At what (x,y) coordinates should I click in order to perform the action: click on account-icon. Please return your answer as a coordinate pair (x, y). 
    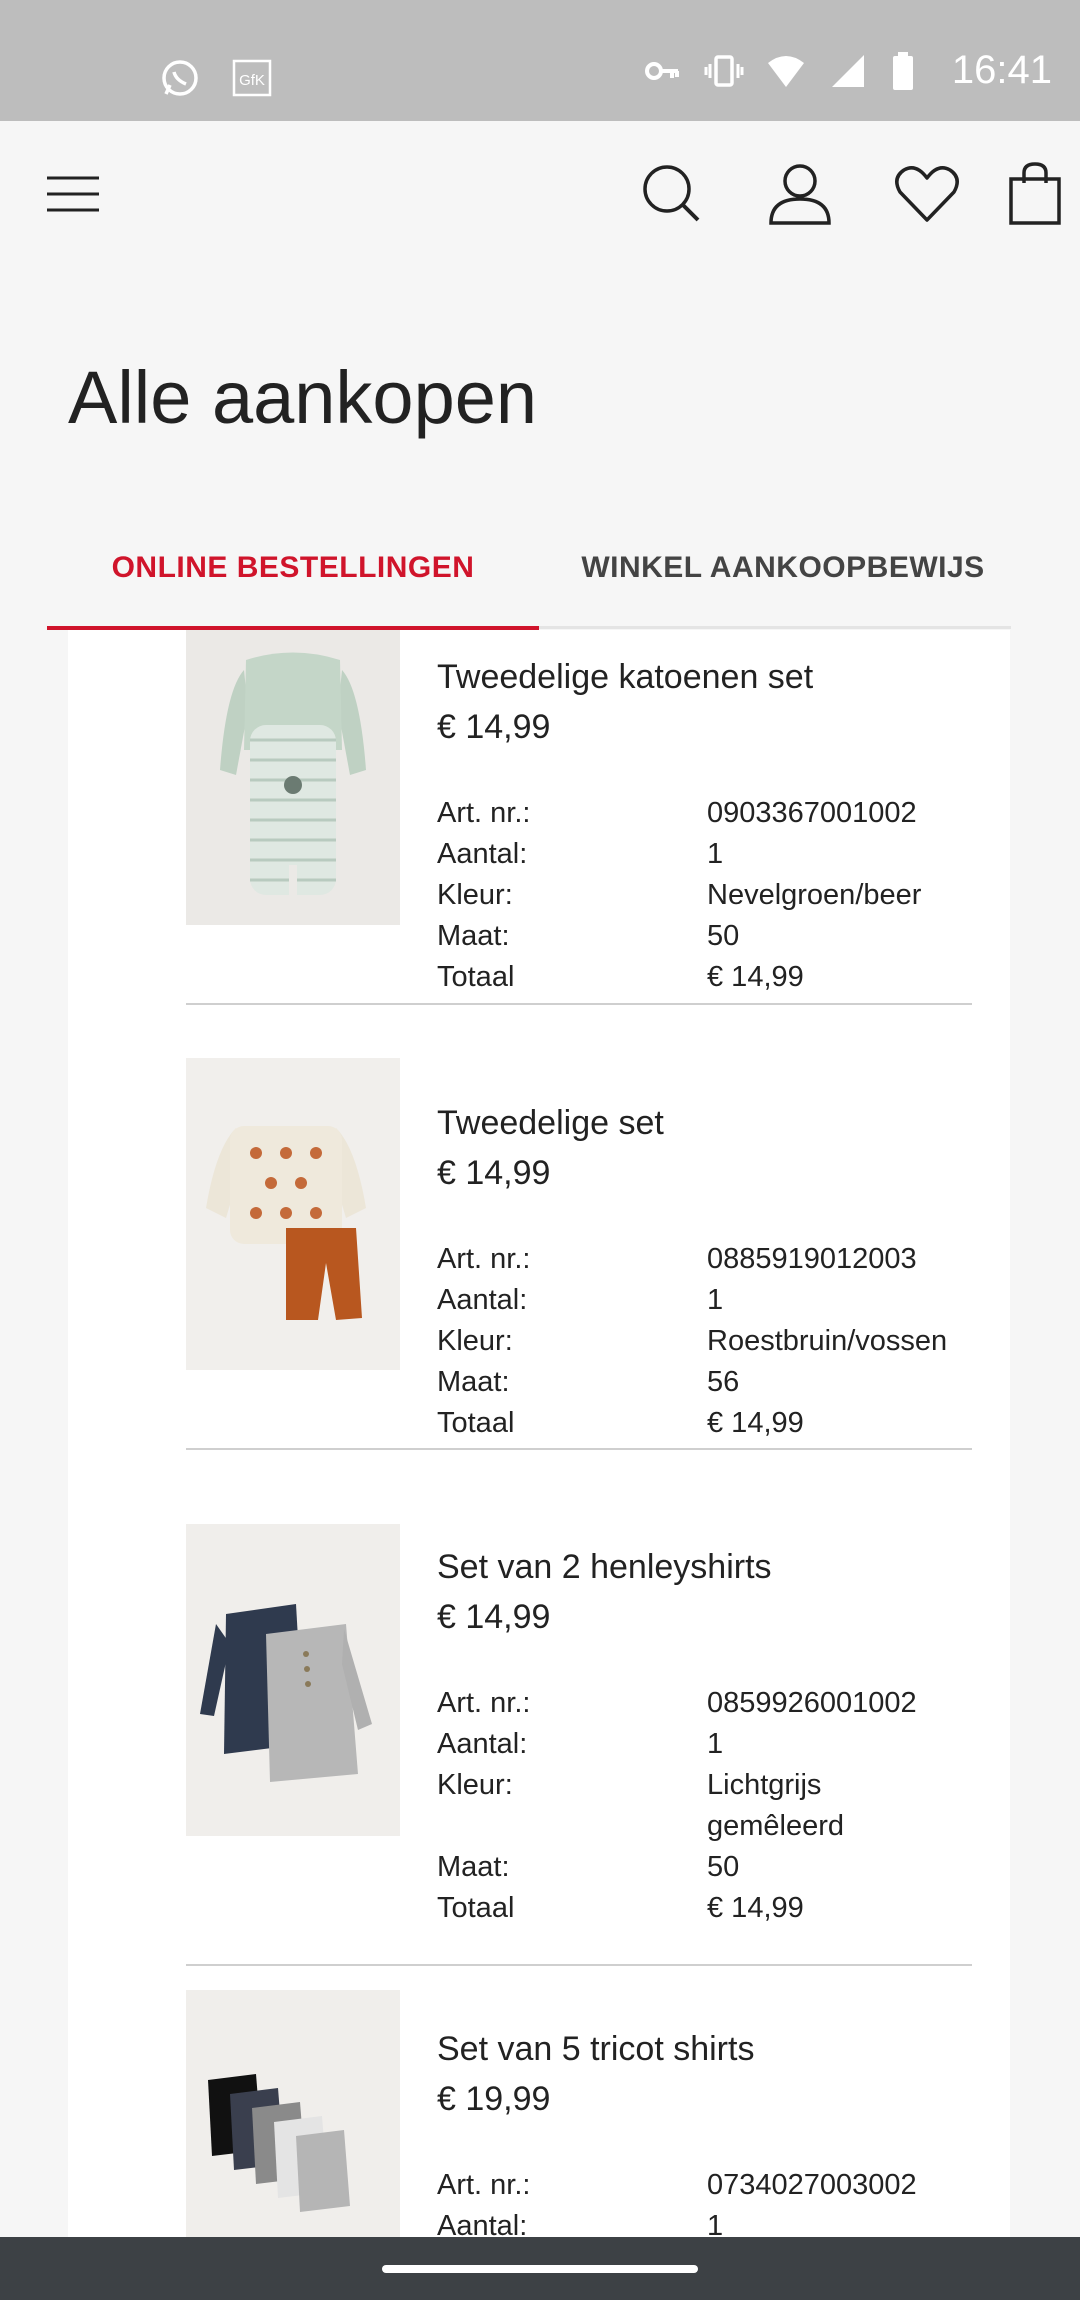
    Looking at the image, I should click on (800, 194).